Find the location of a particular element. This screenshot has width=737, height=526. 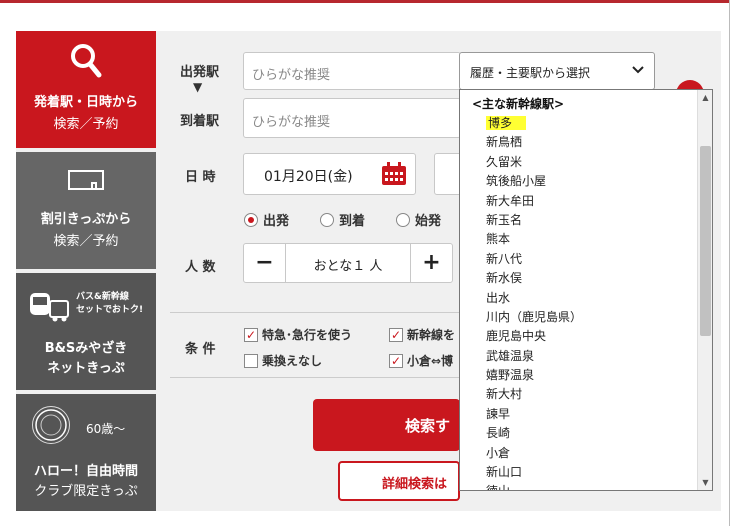

dropdown-option-label: 川内（鹿児島県） is located at coordinates (534, 316).